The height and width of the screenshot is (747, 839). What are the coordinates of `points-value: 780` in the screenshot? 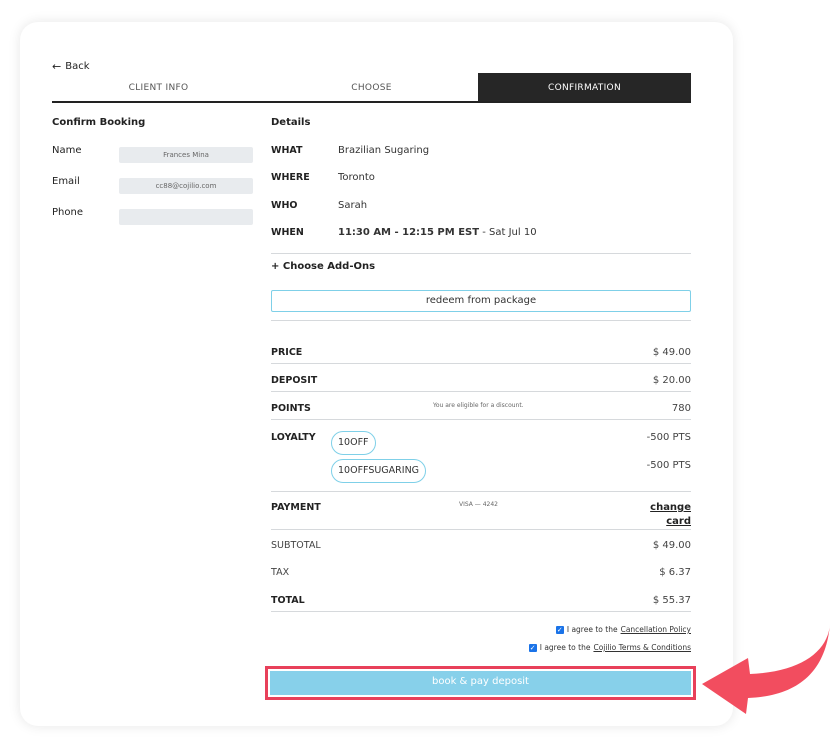 It's located at (681, 408).